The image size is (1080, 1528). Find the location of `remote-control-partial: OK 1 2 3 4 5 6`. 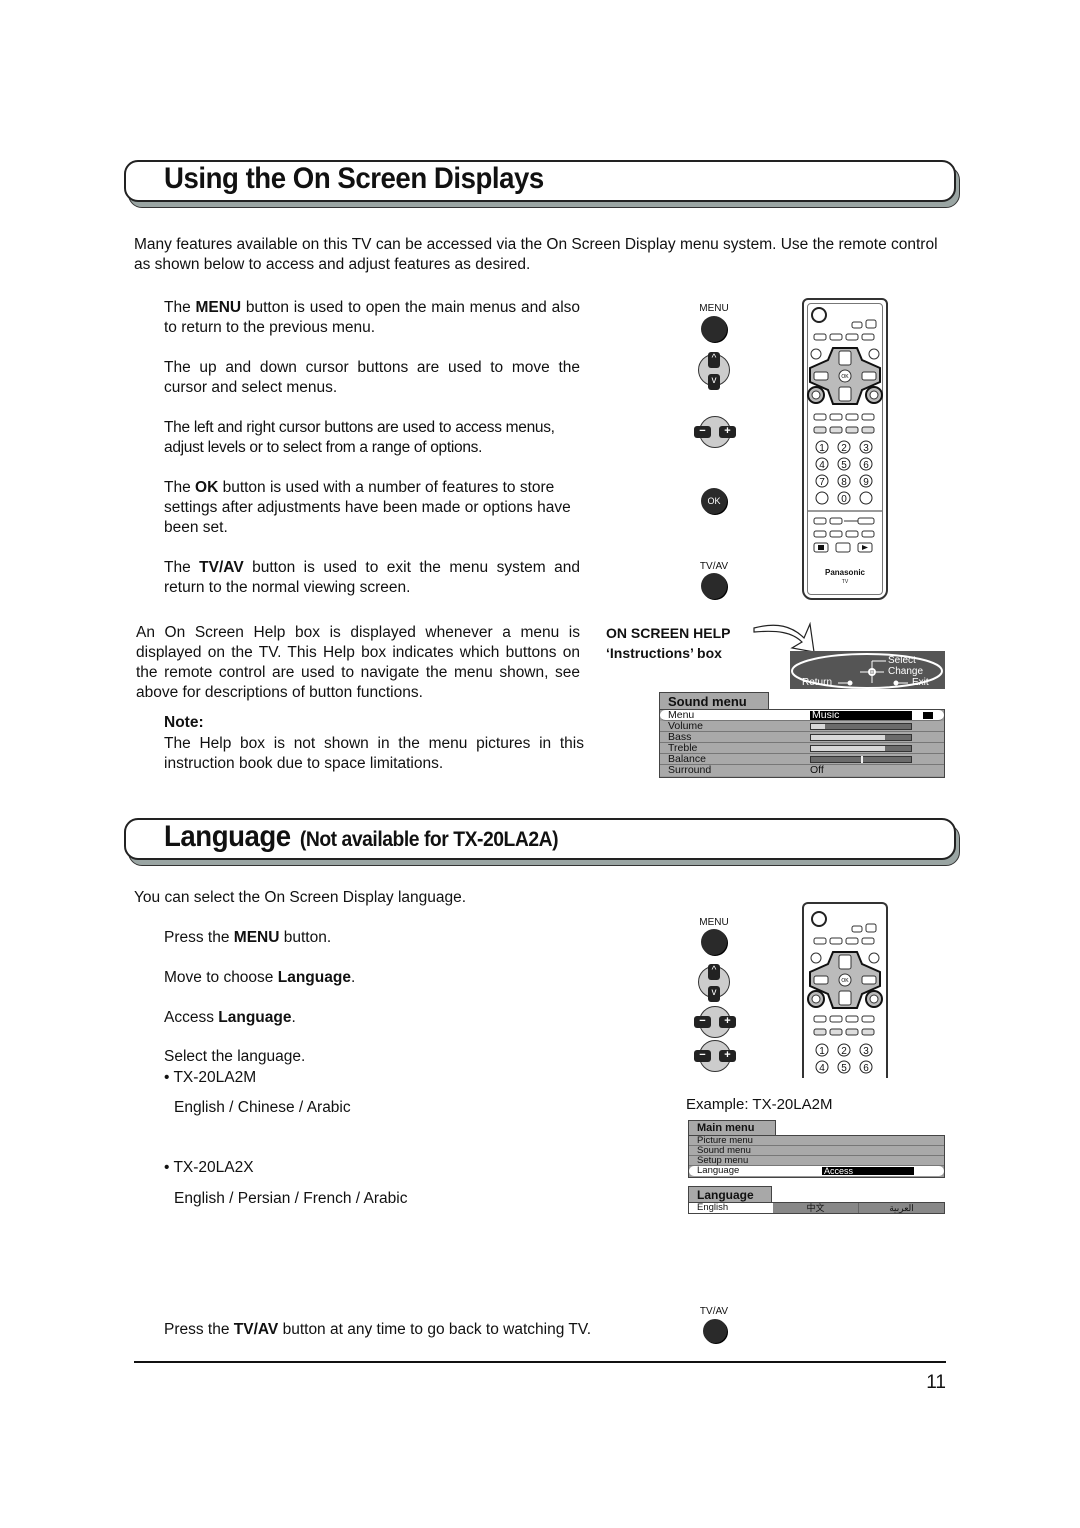

remote-control-partial: OK 1 2 3 4 5 6 is located at coordinates (845, 990).